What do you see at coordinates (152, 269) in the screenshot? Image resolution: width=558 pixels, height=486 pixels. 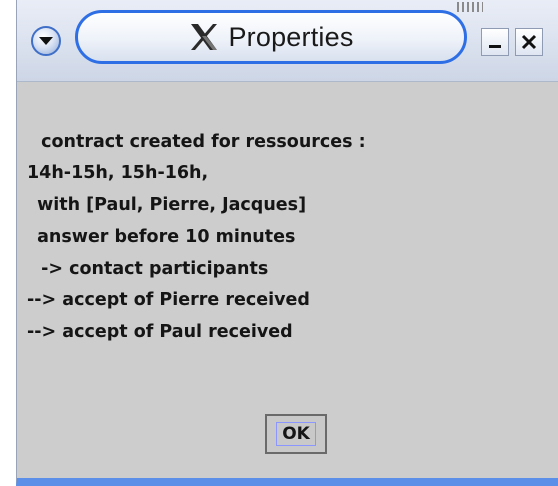 I see `message-line: -> contact participants` at bounding box center [152, 269].